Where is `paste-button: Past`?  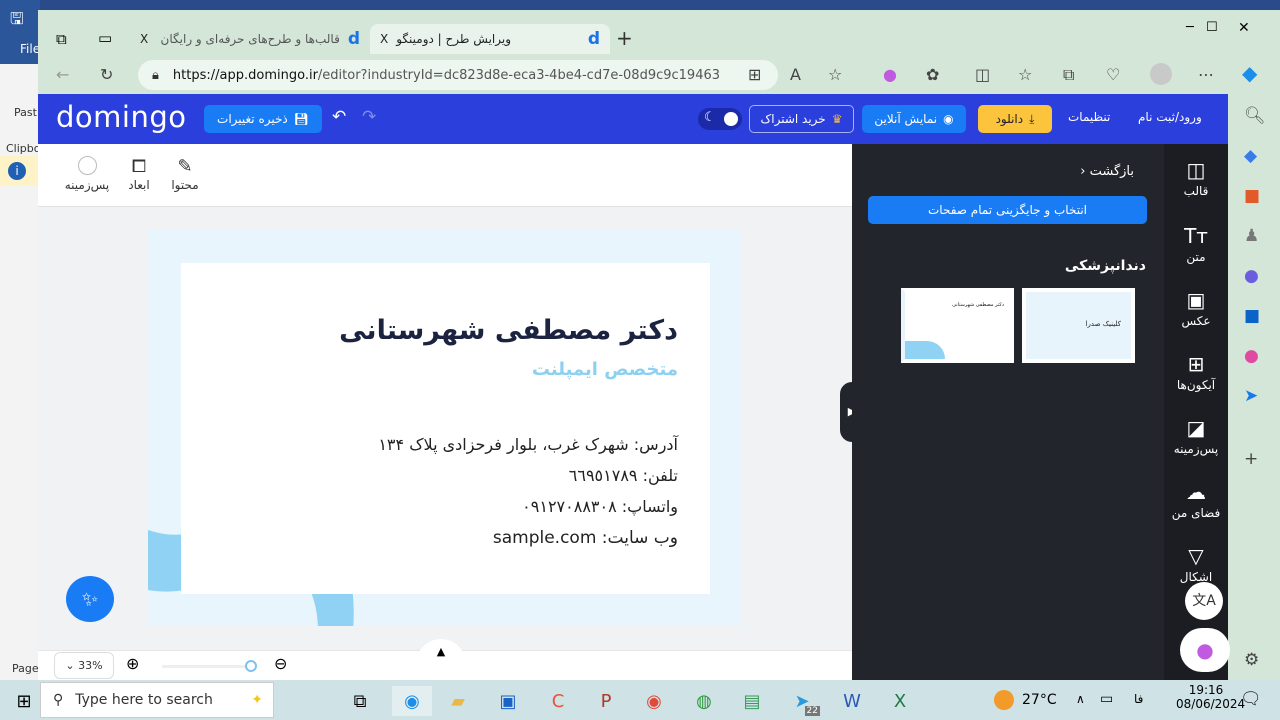 paste-button: Past is located at coordinates (25, 112).